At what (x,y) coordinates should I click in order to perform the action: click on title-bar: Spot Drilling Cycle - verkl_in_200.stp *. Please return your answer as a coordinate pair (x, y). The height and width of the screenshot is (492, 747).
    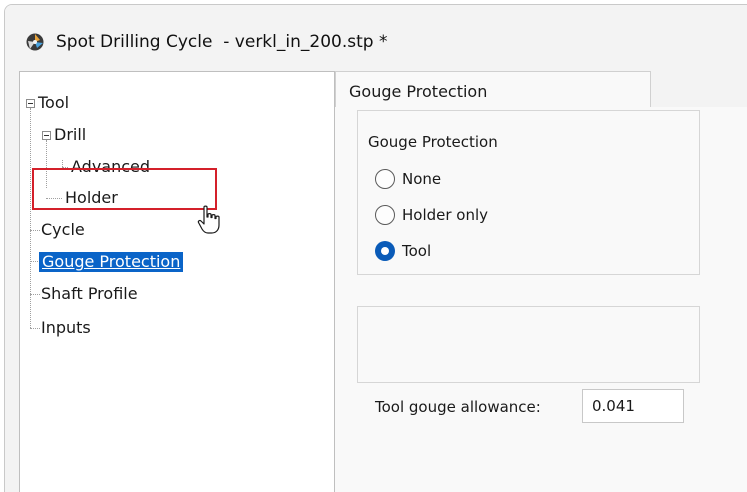
    Looking at the image, I should click on (376, 36).